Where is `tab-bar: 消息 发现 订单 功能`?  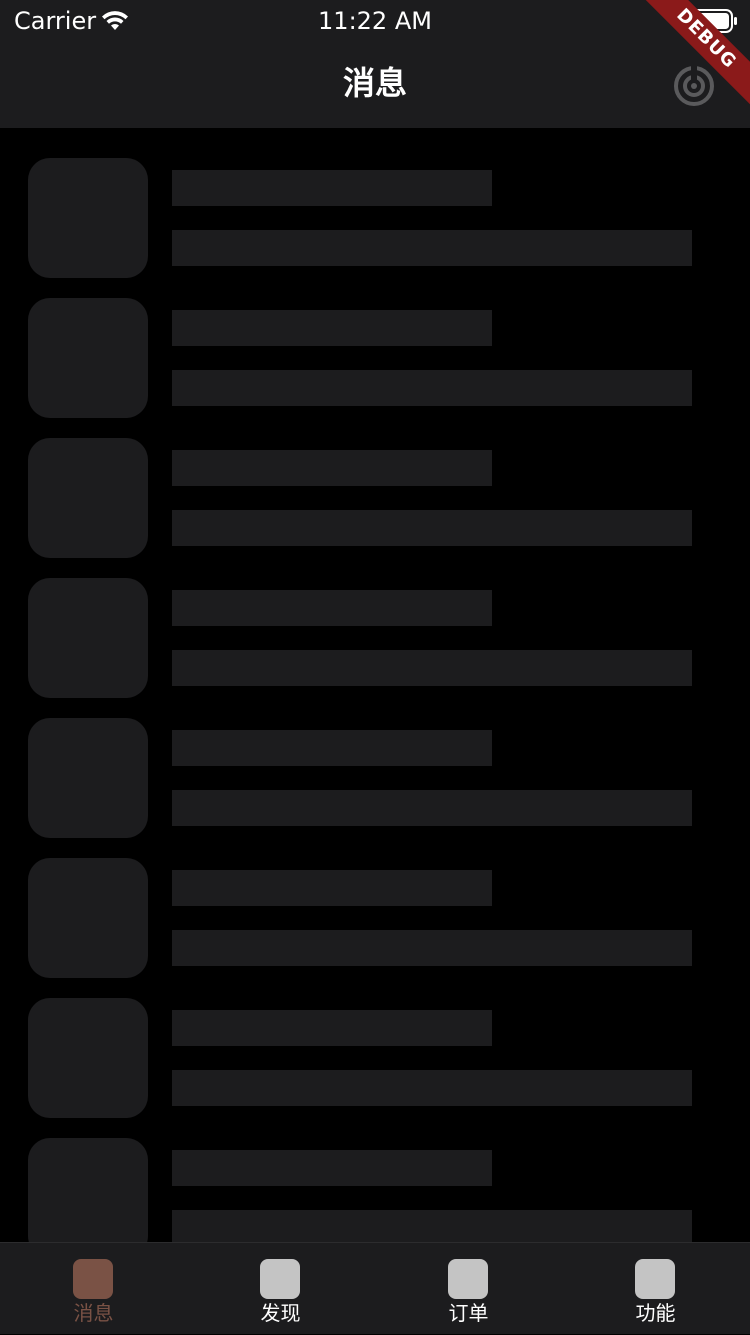 tab-bar: 消息 发现 订单 功能 is located at coordinates (375, 1288).